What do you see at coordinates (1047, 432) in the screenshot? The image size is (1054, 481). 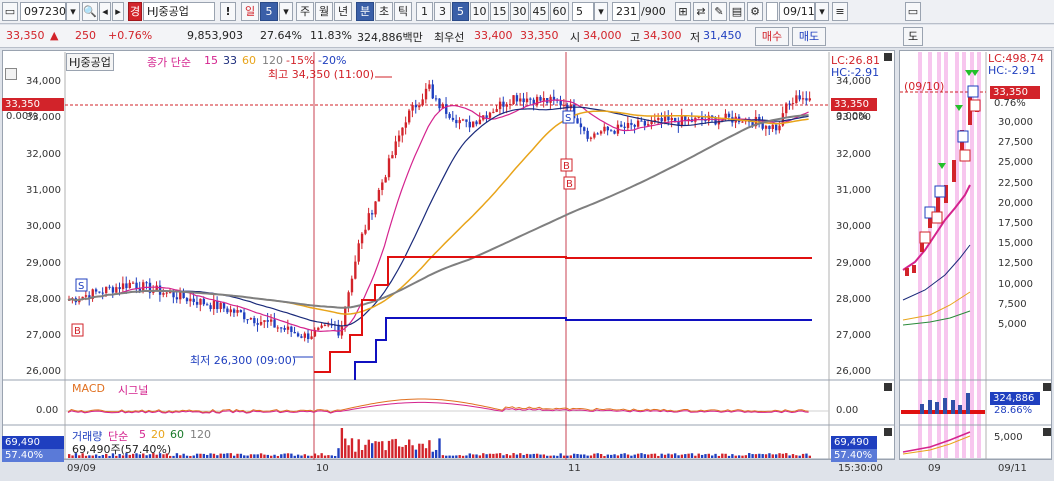 I see `side-close-volume-icon` at bounding box center [1047, 432].